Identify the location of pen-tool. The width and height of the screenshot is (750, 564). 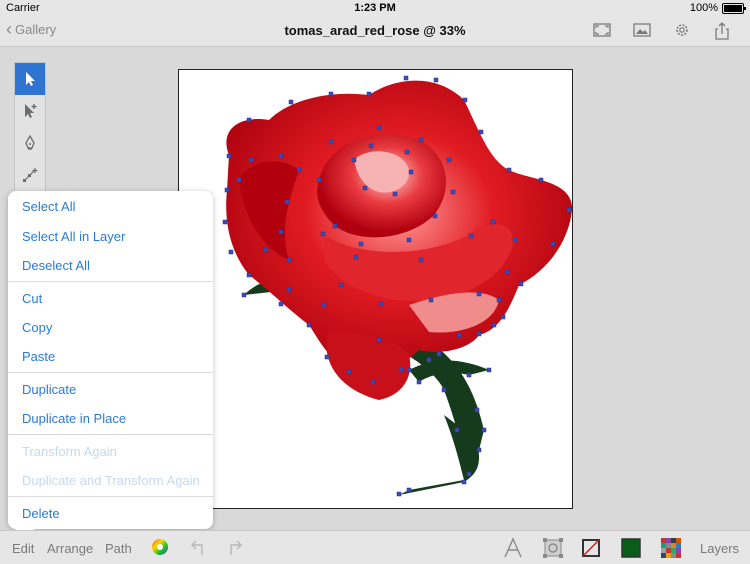
(30, 143).